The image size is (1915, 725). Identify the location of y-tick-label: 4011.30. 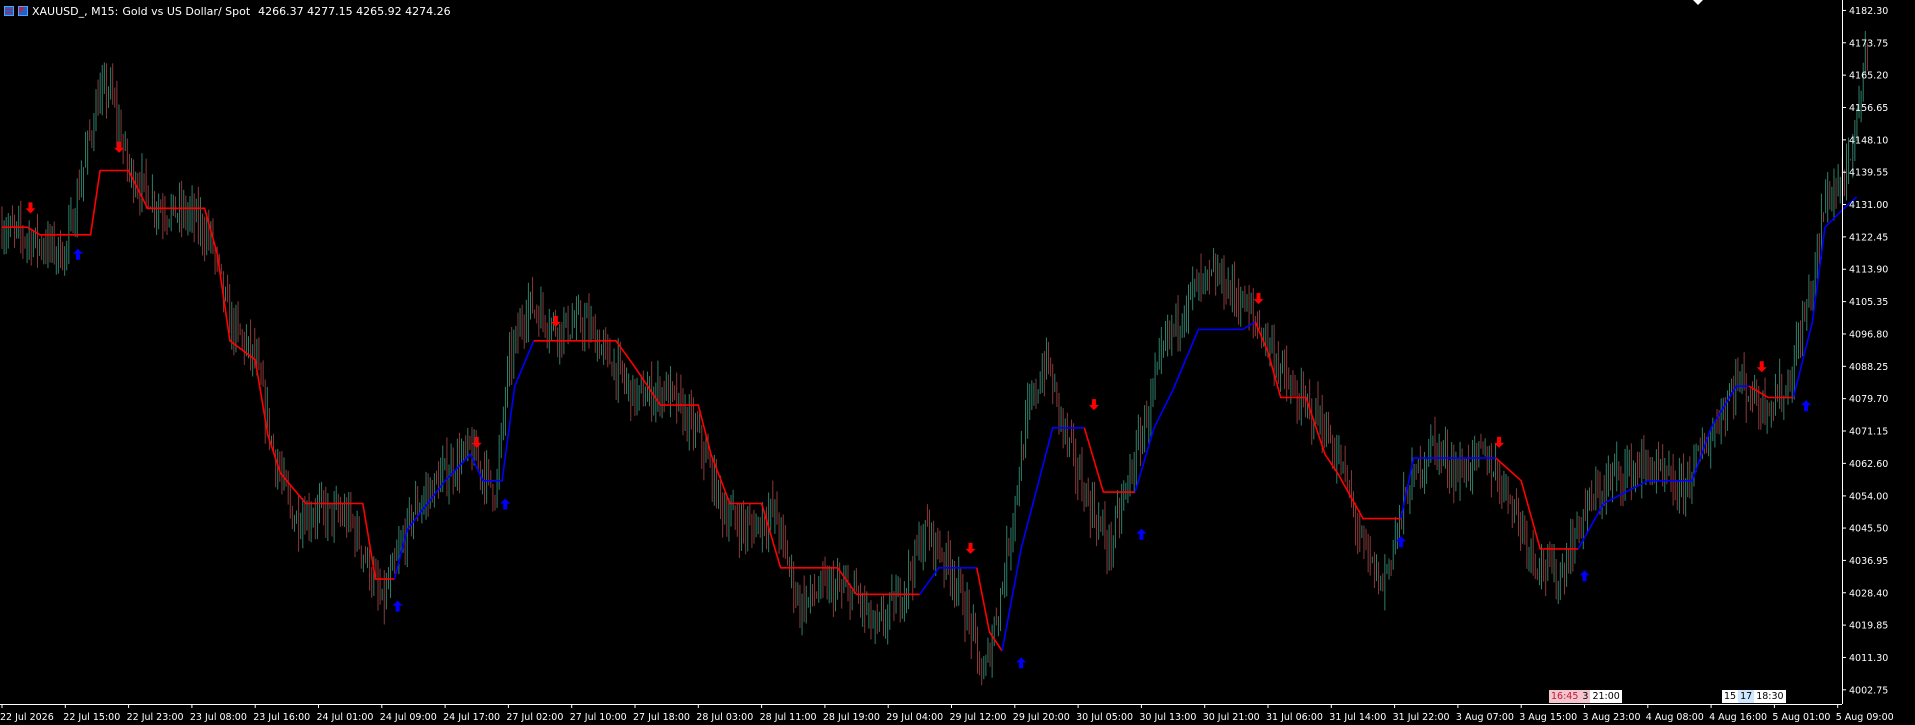
(1868, 658).